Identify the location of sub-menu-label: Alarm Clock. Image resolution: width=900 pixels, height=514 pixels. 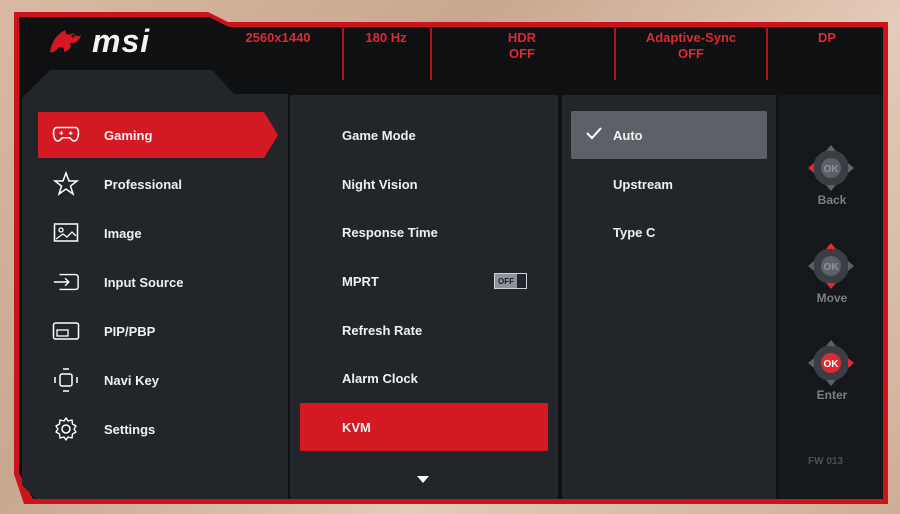
(380, 378).